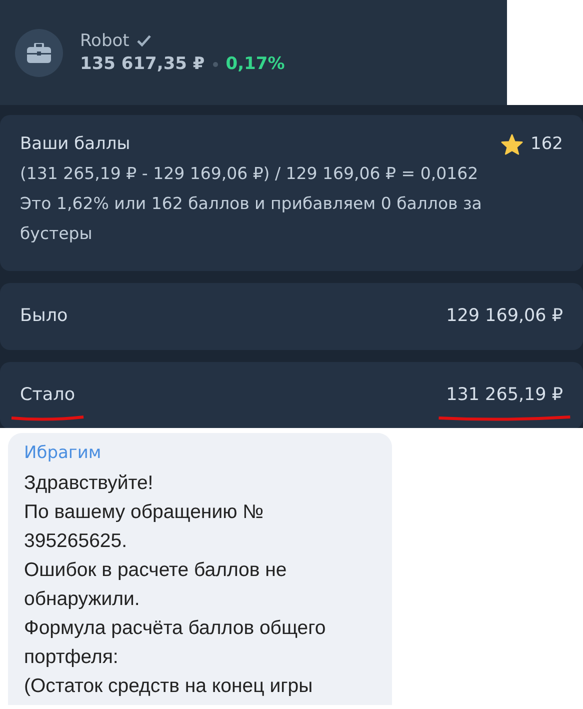 This screenshot has height=709, width=583. Describe the element at coordinates (48, 395) in the screenshot. I see `row-label: Стало` at that location.